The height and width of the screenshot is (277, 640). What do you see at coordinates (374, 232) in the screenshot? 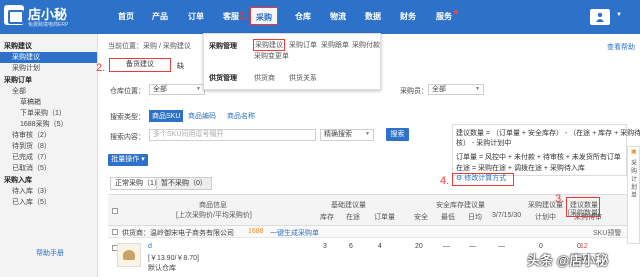
I see `supplier-row: 供货商： 温岭御宋电子商务有限公司 1688 一键生成采购单 SKU预警` at bounding box center [374, 232].